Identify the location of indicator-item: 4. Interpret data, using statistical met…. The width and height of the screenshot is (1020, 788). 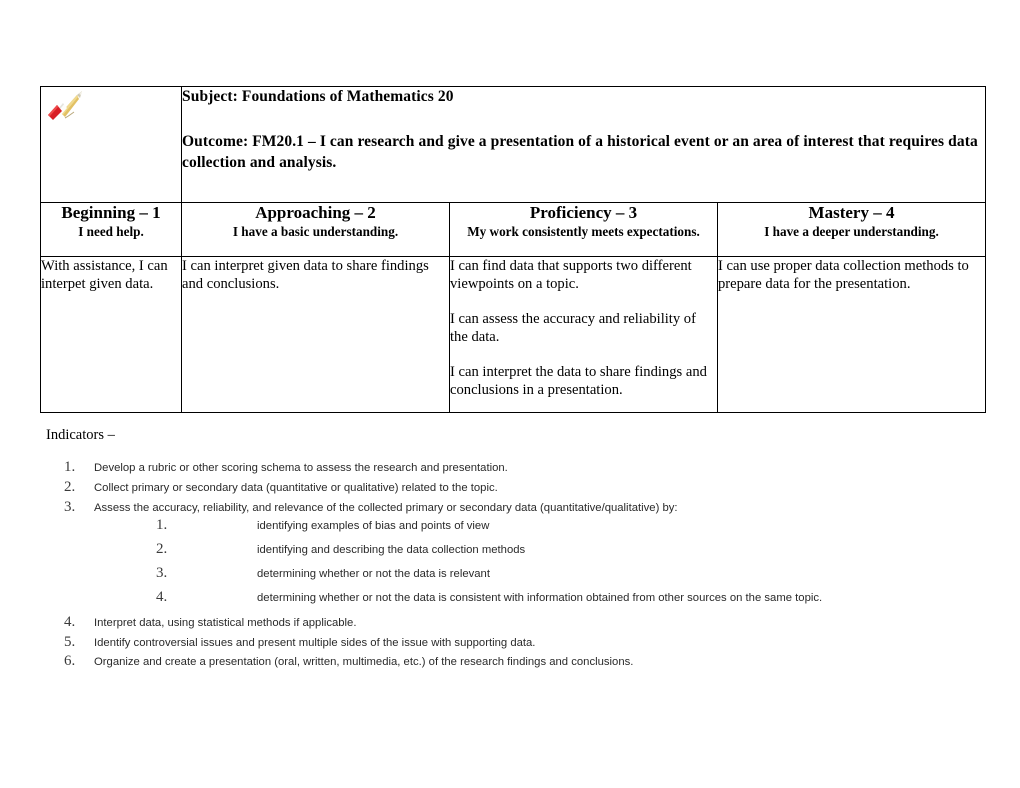
(516, 621).